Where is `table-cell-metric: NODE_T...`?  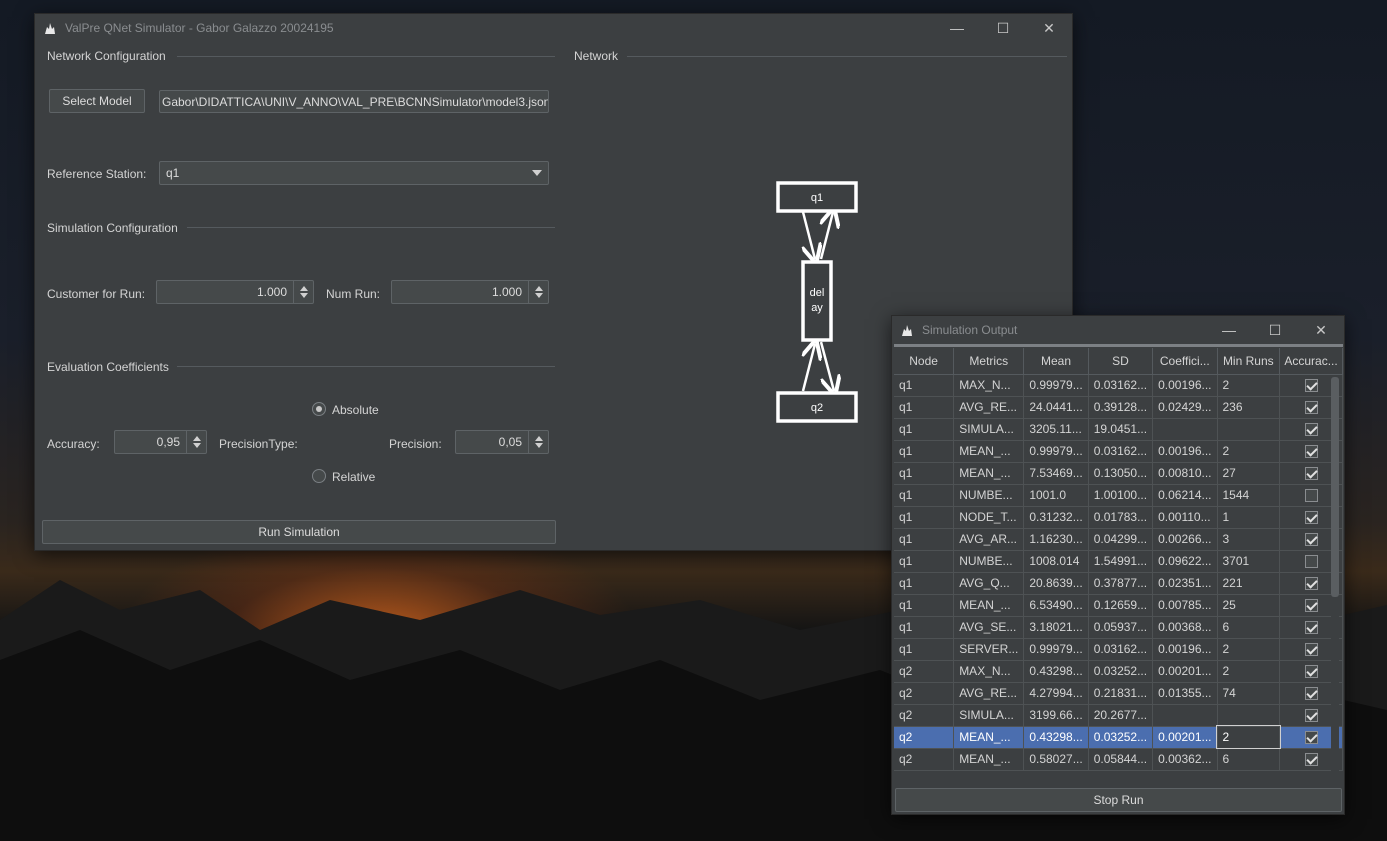
table-cell-metric: NODE_T... is located at coordinates (989, 517).